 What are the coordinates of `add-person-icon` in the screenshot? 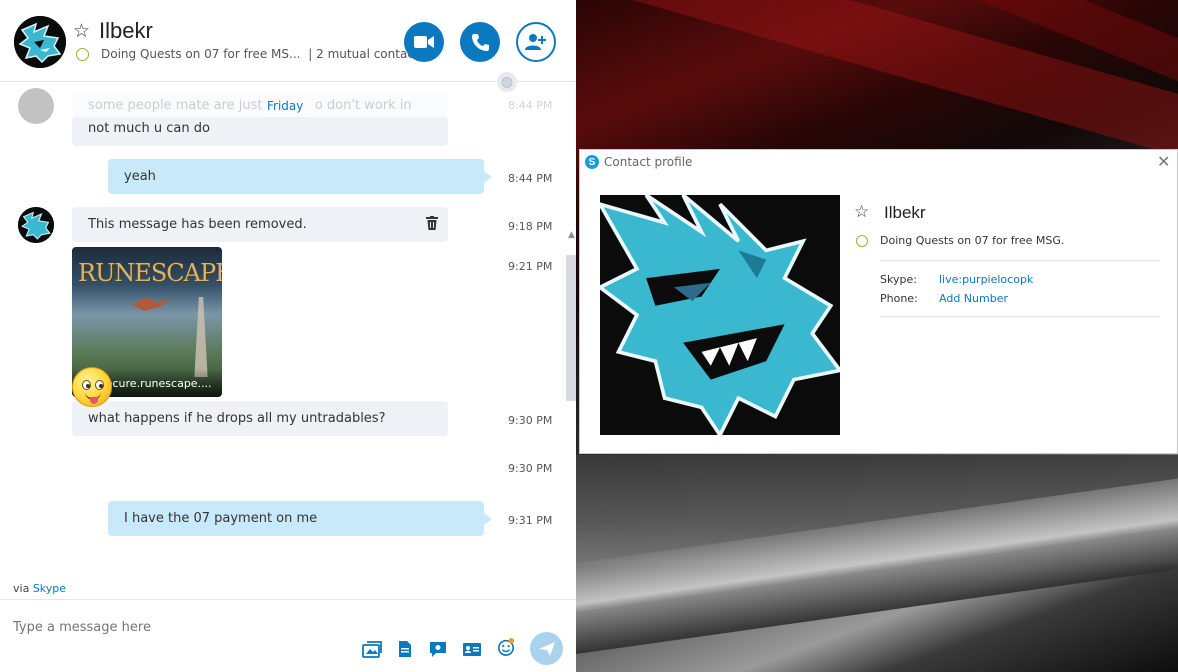 It's located at (535, 42).